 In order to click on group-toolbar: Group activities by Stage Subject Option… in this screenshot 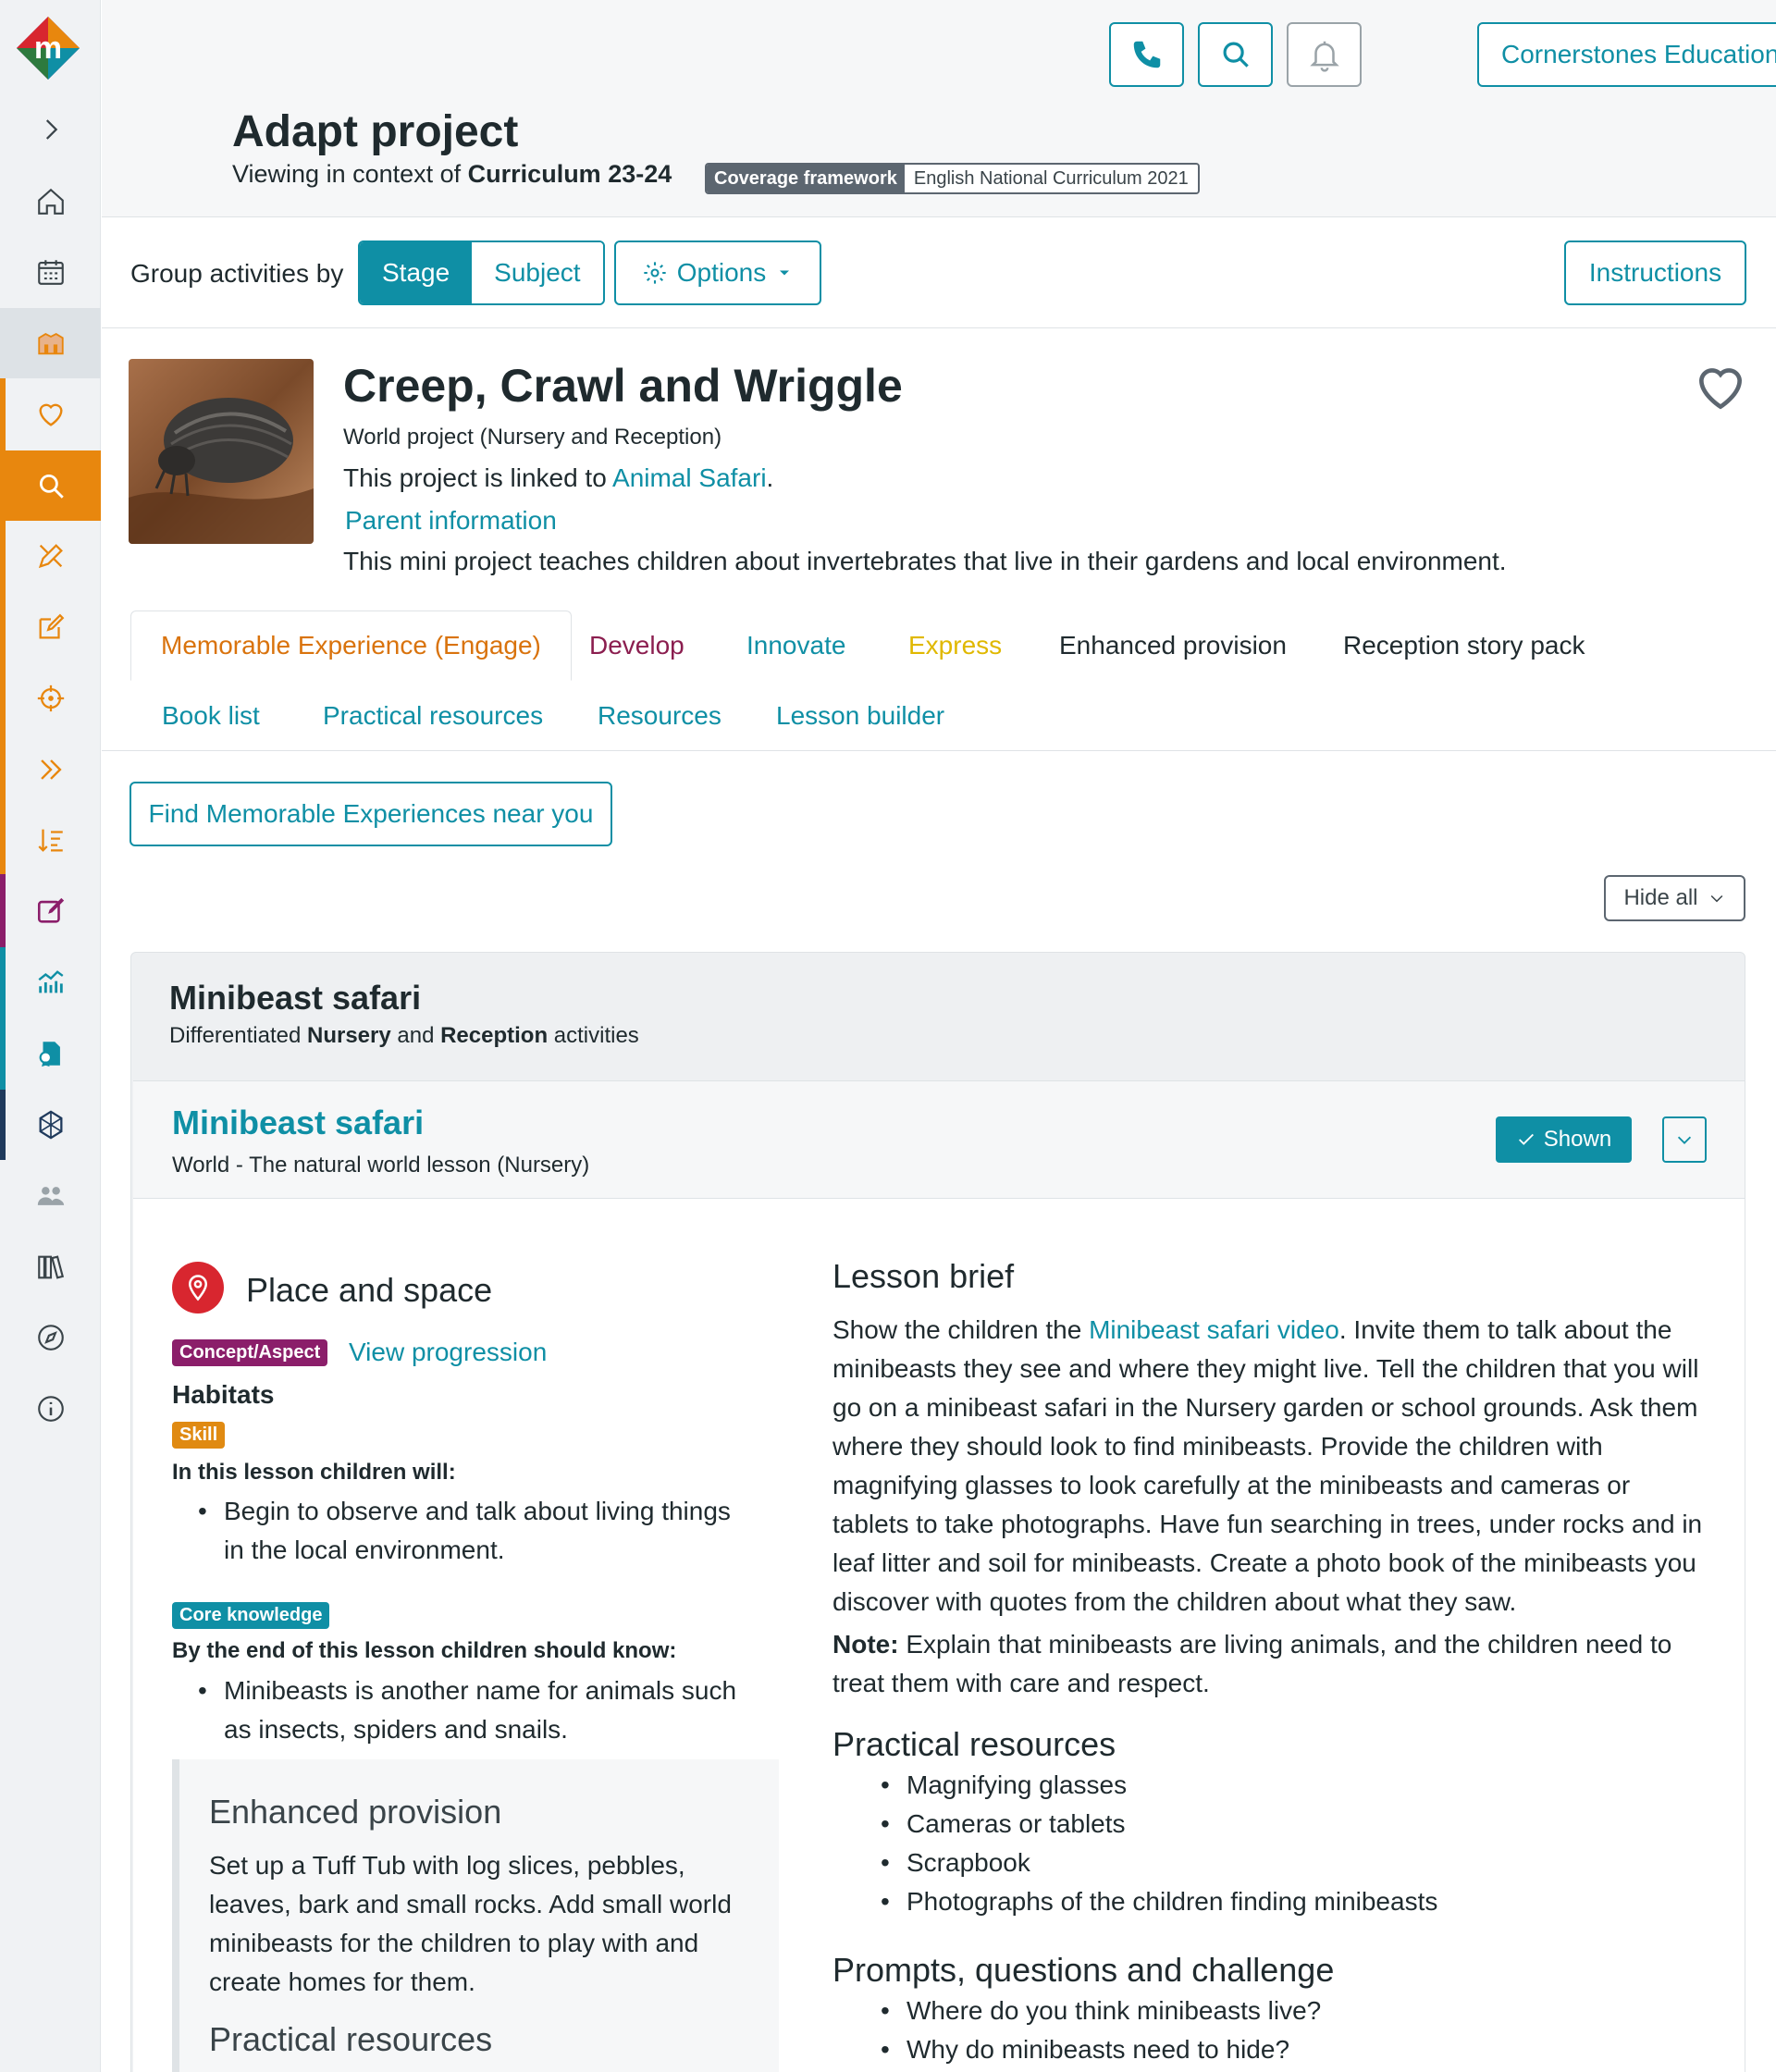, I will do `click(939, 273)`.